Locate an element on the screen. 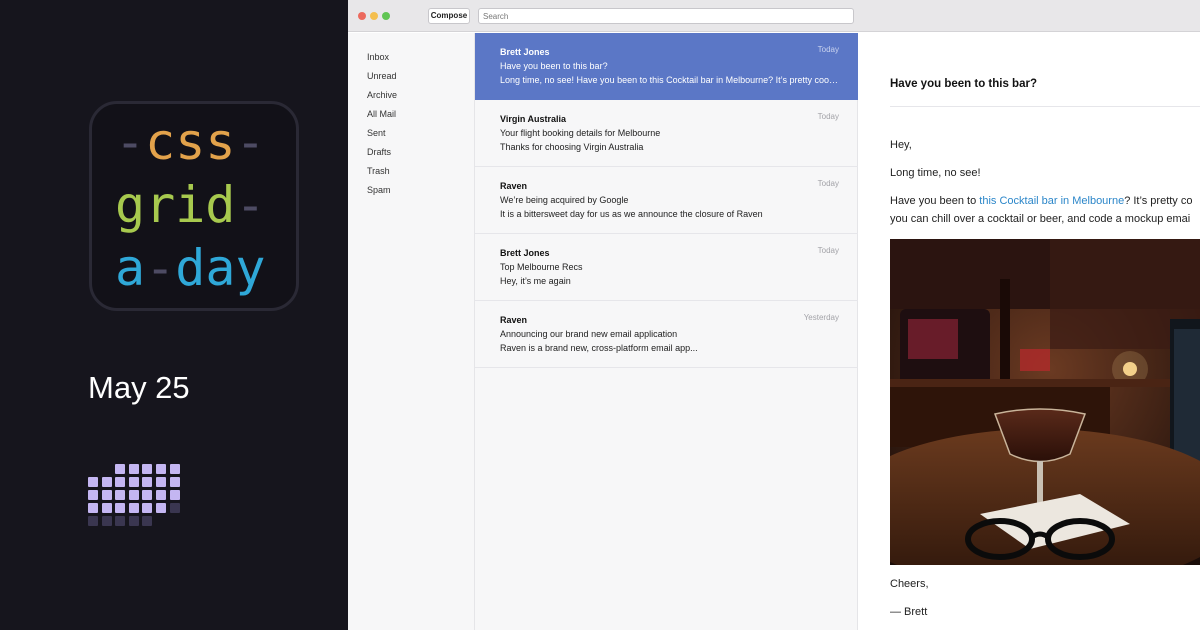 This screenshot has height=630, width=1200. email-signature: — Brett is located at coordinates (909, 612).